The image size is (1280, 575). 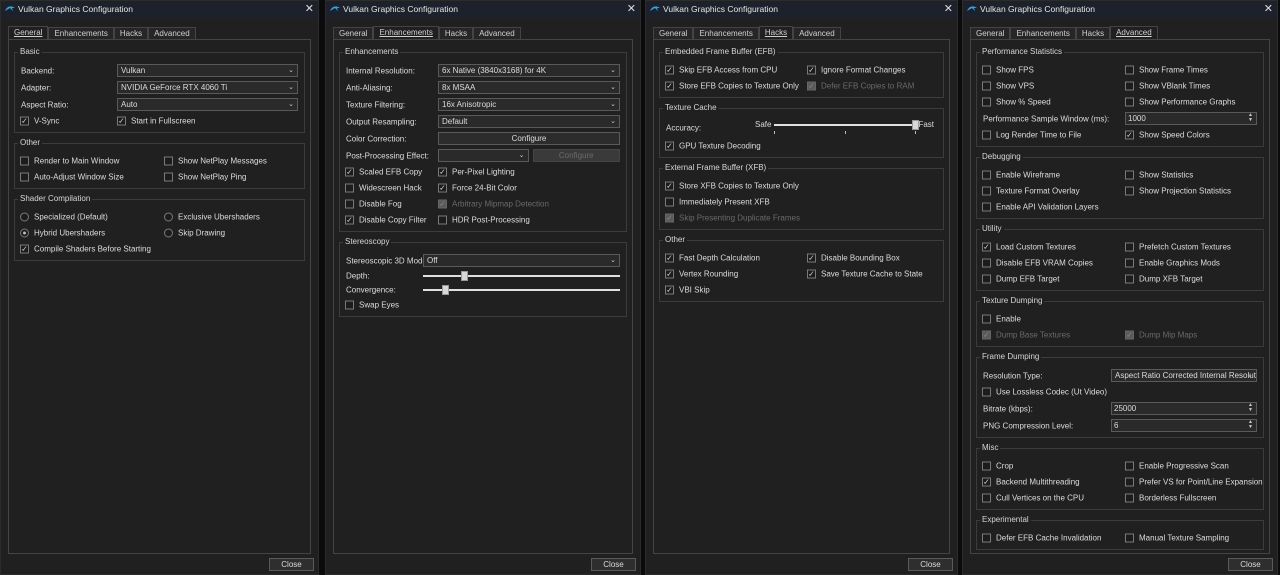 What do you see at coordinates (1184, 425) in the screenshot?
I see `png-compression-level-spinbox: 6 ▲ ▼` at bounding box center [1184, 425].